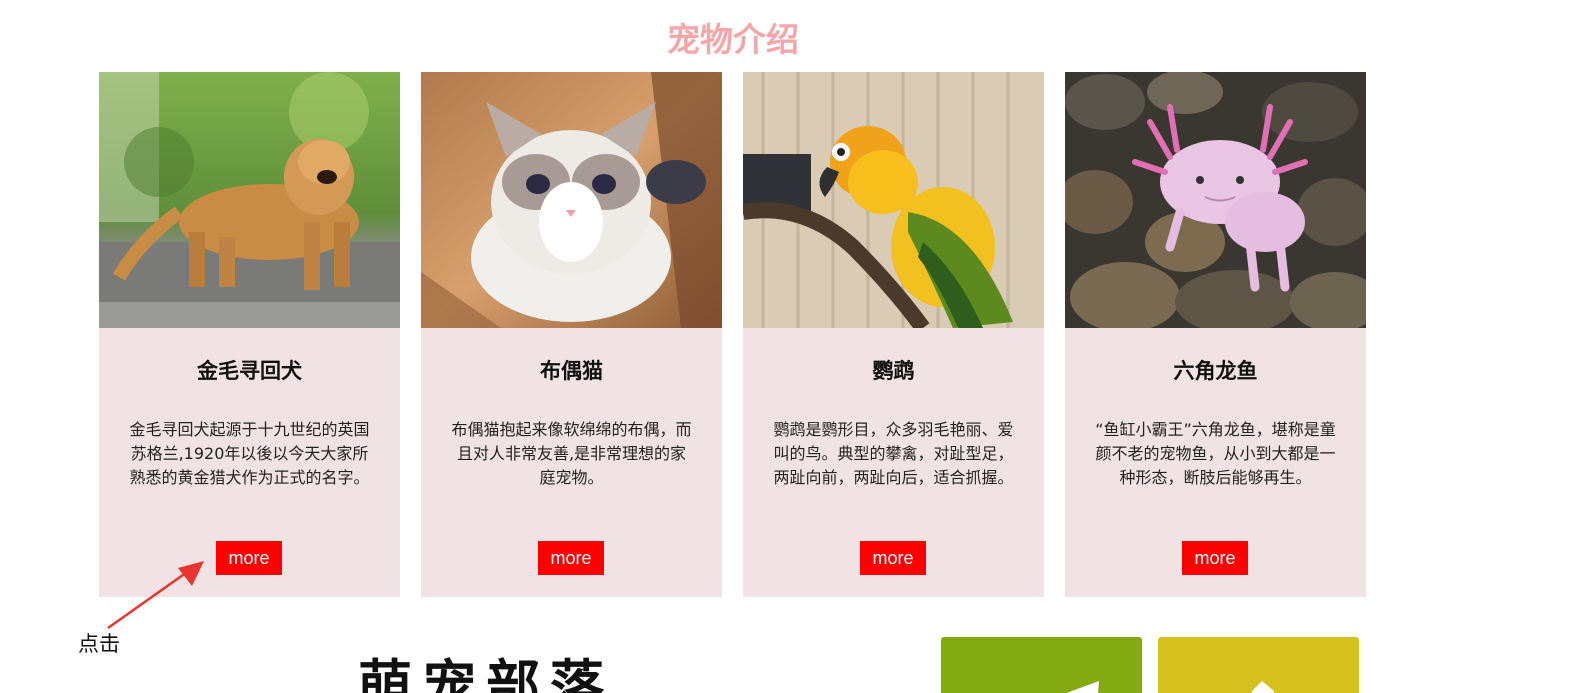 This screenshot has width=1578, height=693. What do you see at coordinates (99, 644) in the screenshot?
I see `annotation-label: 点击` at bounding box center [99, 644].